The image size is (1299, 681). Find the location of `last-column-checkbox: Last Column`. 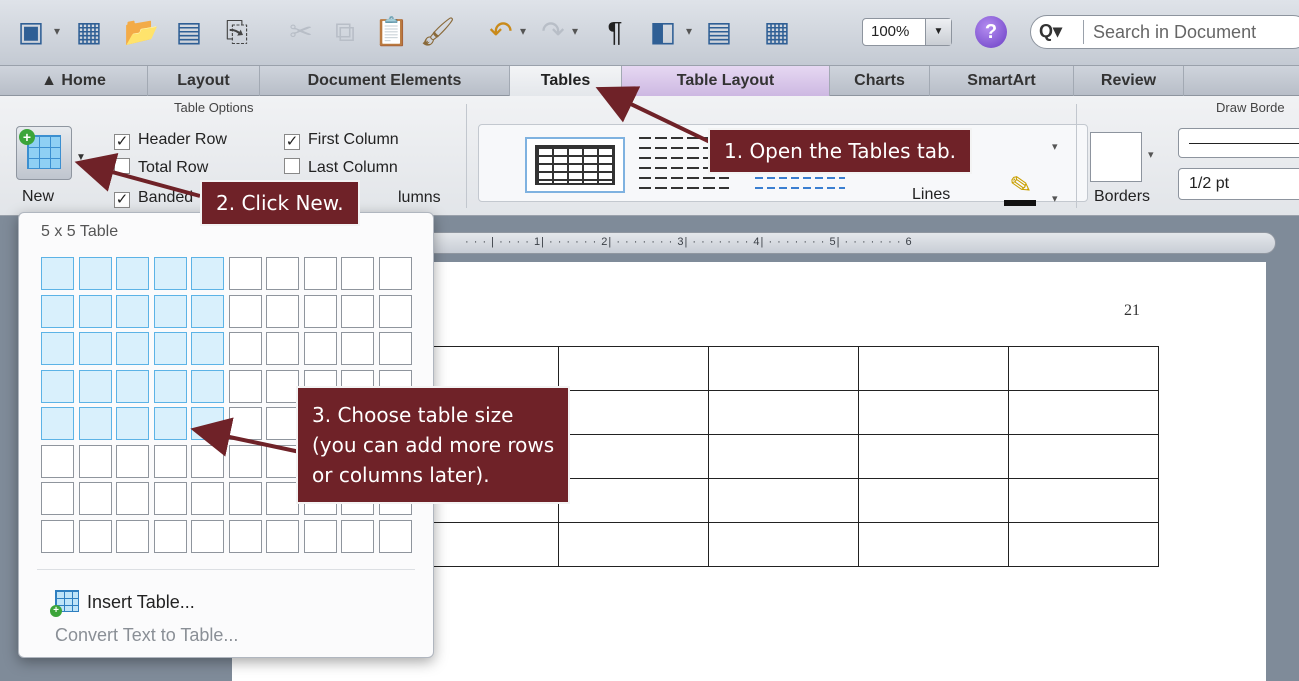

last-column-checkbox: Last Column is located at coordinates (341, 168).